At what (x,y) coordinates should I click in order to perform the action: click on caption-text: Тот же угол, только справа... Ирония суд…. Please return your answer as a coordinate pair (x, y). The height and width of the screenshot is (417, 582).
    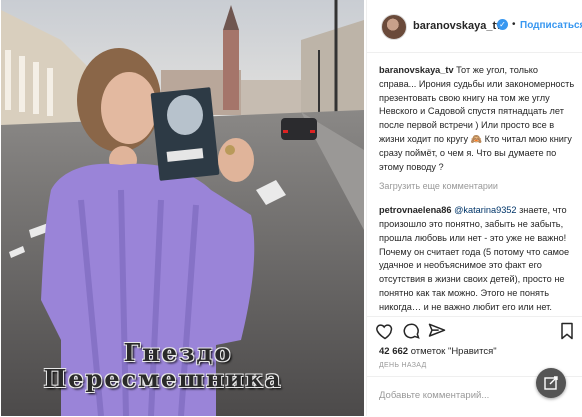
    Looking at the image, I should click on (477, 118).